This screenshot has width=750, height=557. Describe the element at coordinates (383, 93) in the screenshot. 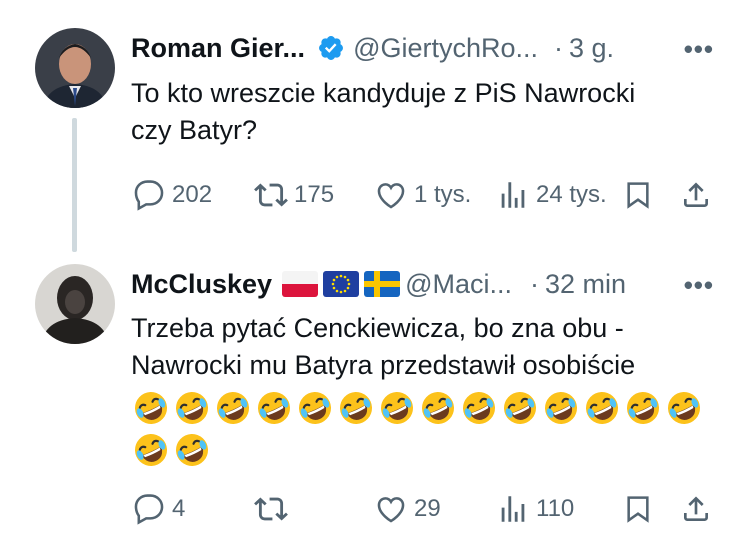

I see `tweet-text-line: To kto wreszcie kandyduje z PiS Nawrocki` at that location.